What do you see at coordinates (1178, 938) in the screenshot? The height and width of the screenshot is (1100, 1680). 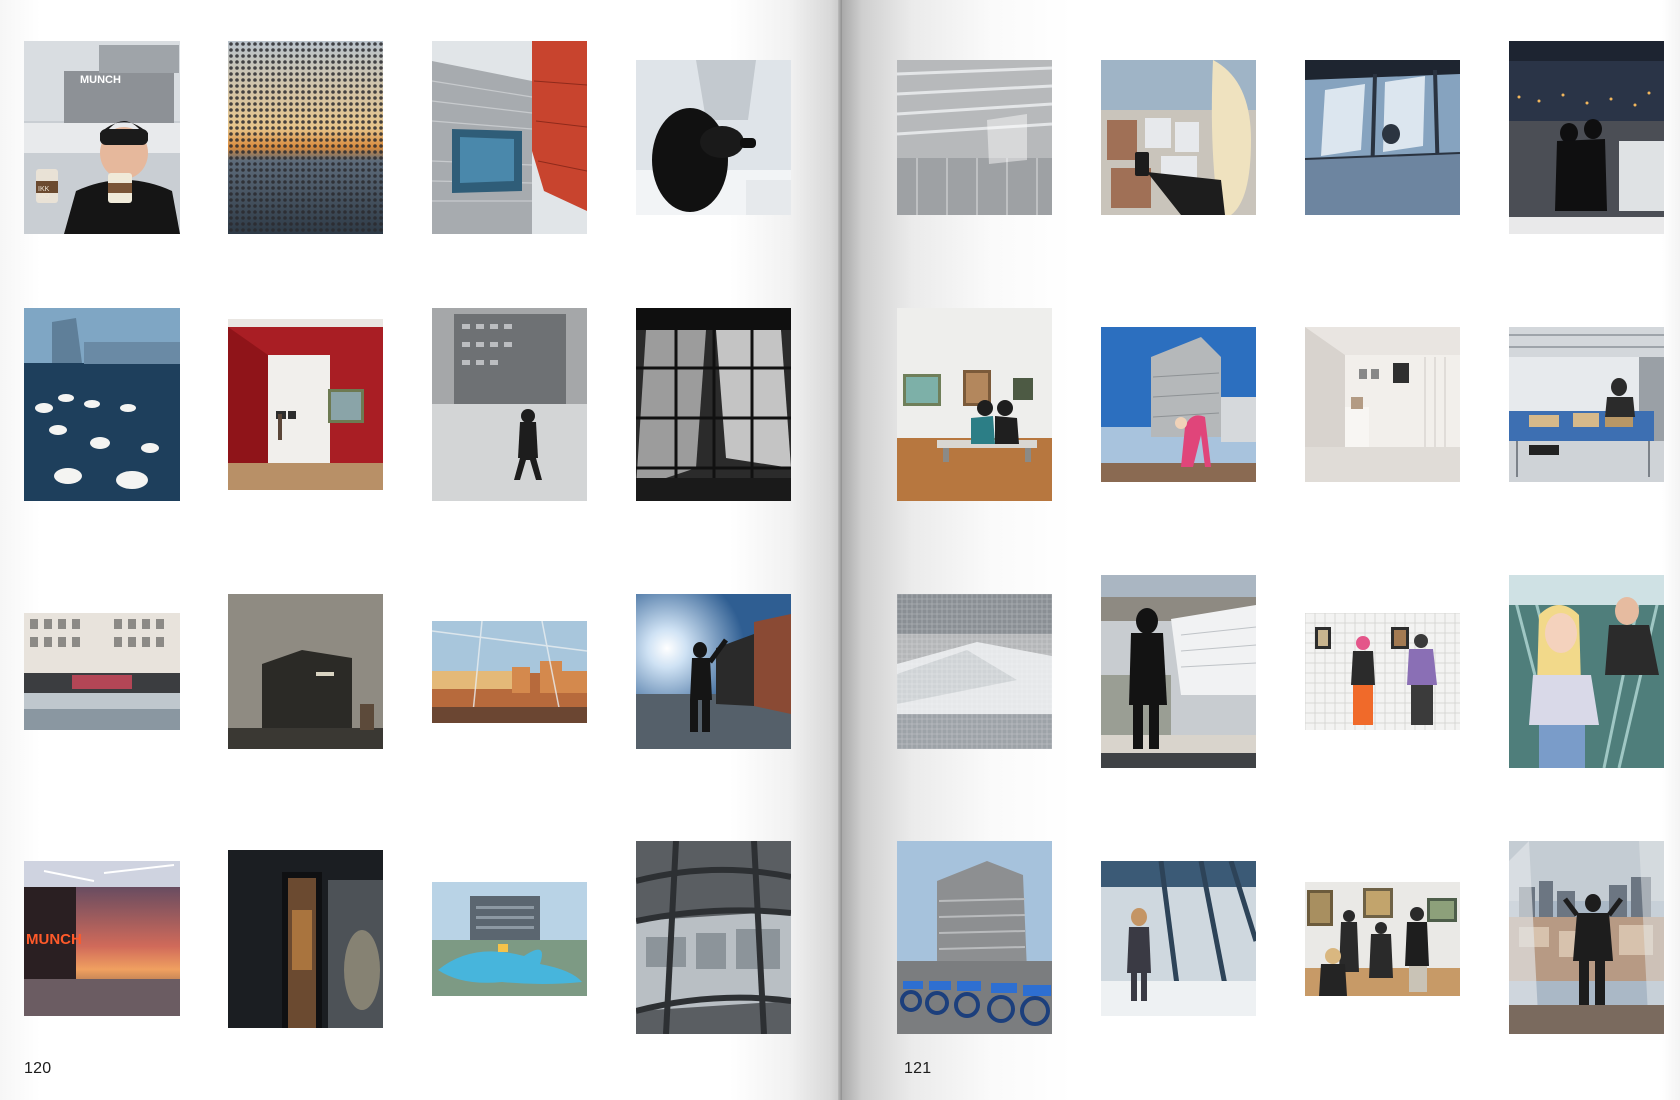 I see `woman-at-window-photo` at bounding box center [1178, 938].